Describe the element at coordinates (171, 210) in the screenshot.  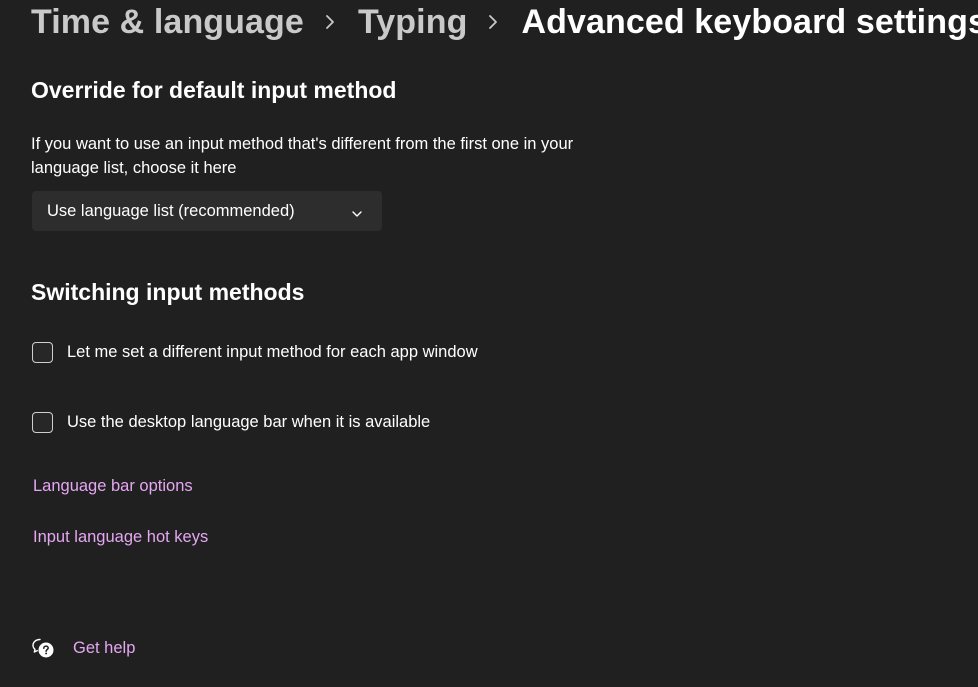
I see `input-method-dropdown-value: Use language list (recommended)` at that location.